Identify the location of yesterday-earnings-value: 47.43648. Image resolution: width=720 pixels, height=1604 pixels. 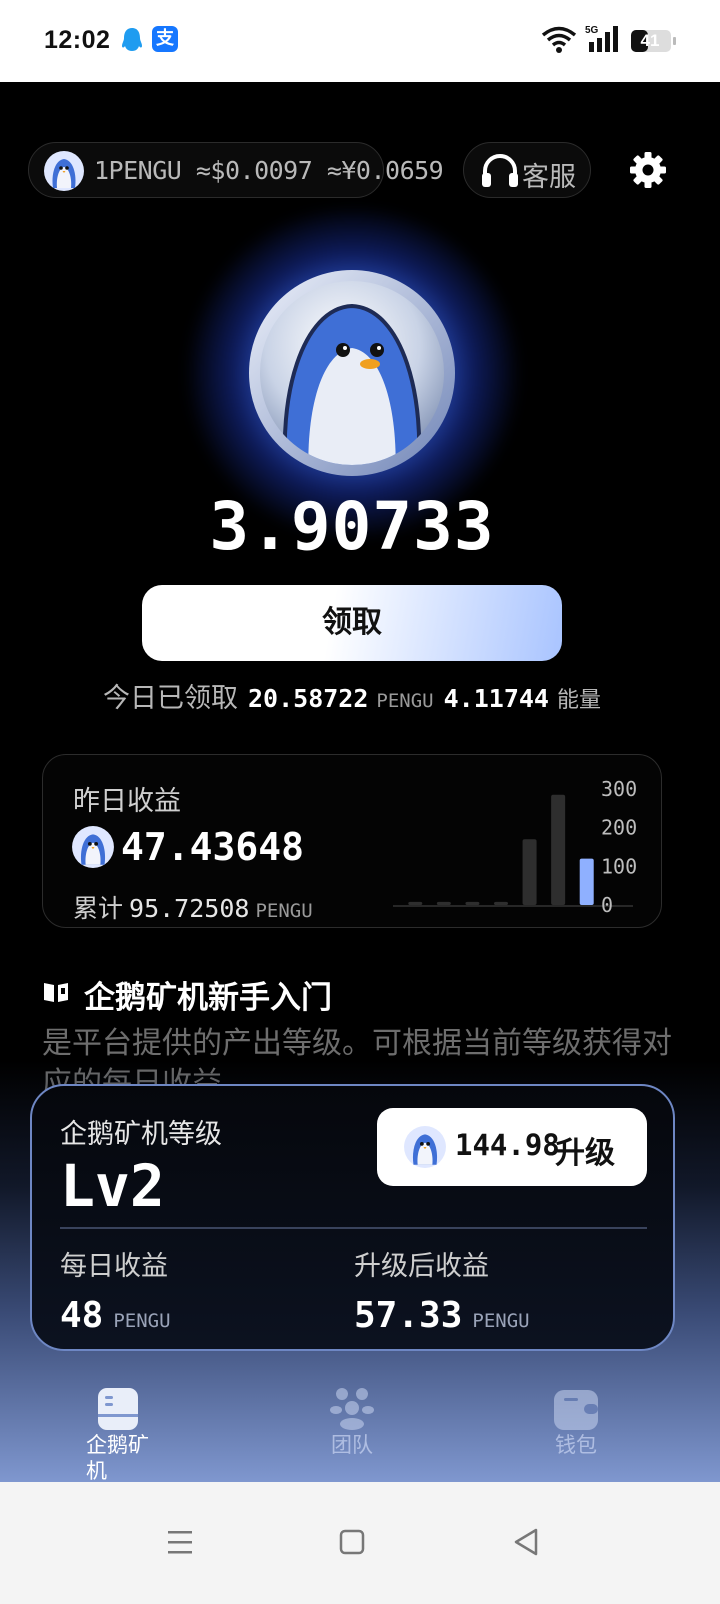
(213, 847).